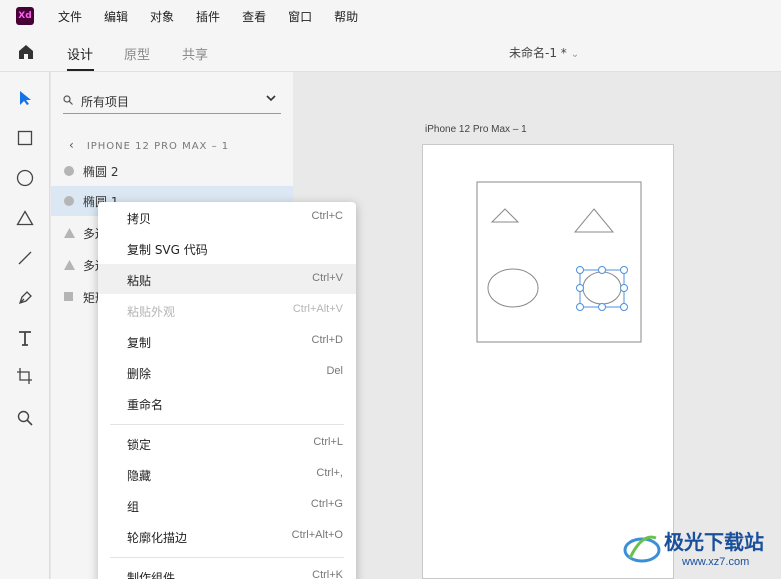  I want to click on ctx-shortcut: Ctrl+D, so click(327, 340).